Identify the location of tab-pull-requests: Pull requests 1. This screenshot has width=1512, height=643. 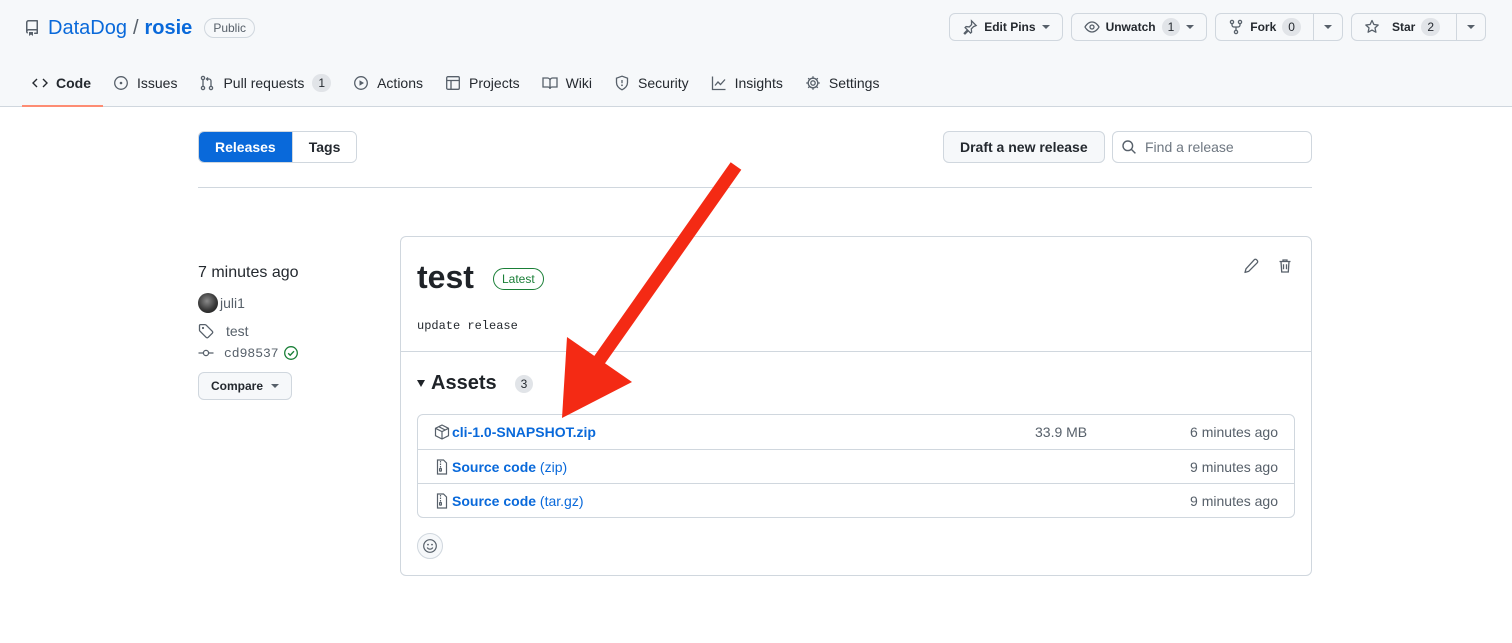
(266, 83).